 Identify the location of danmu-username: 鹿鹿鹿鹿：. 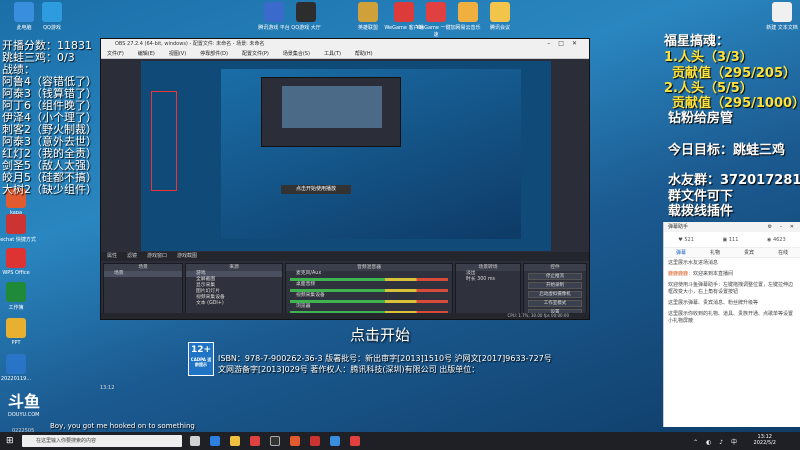
(680, 274).